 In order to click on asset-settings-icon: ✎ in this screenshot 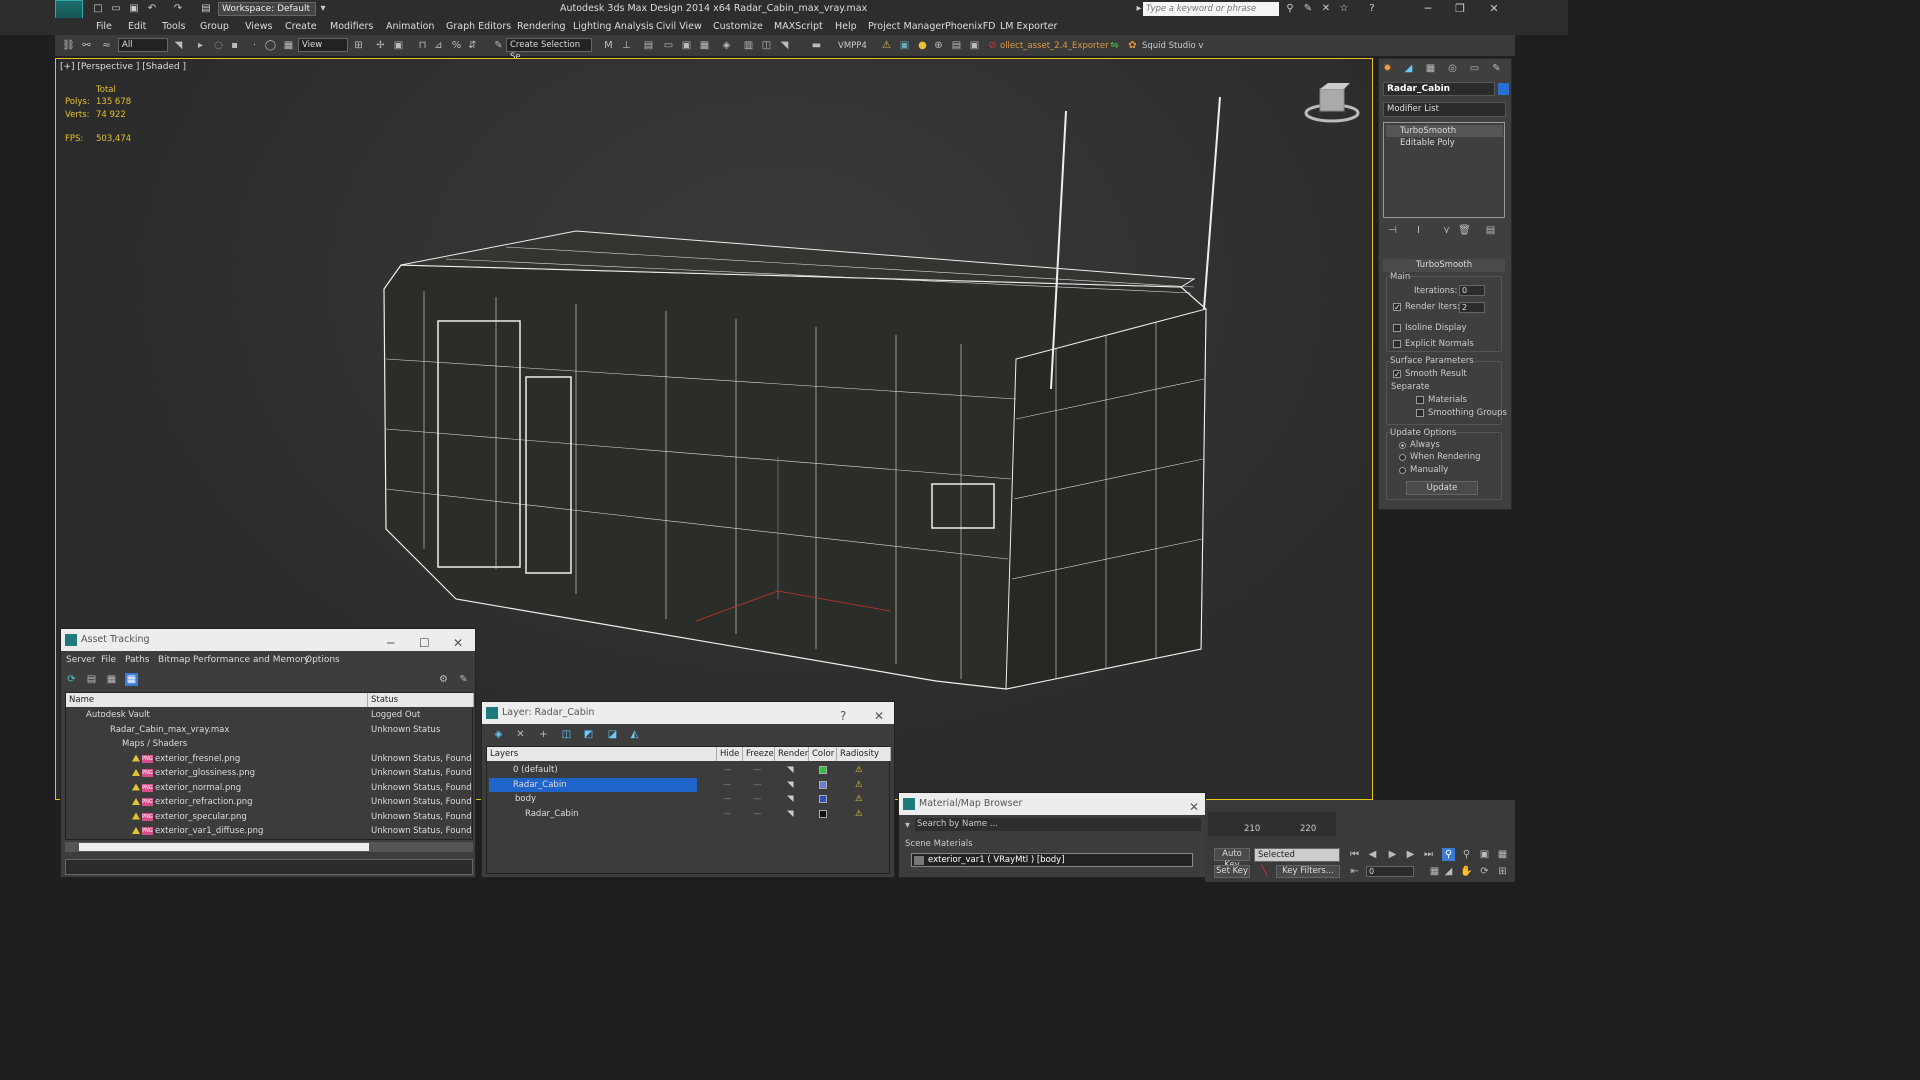, I will do `click(463, 679)`.